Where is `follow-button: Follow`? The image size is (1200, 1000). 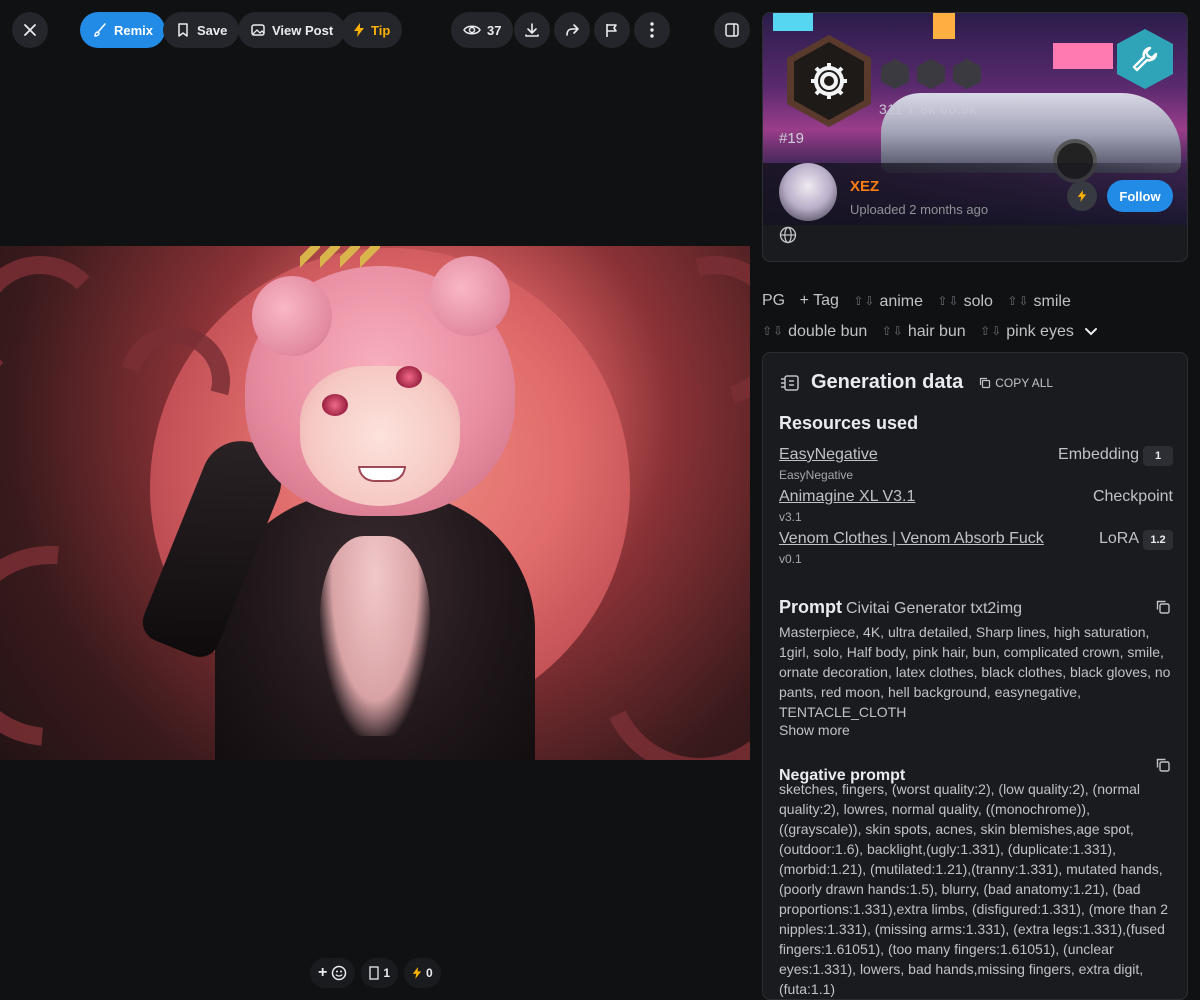 follow-button: Follow is located at coordinates (1140, 196).